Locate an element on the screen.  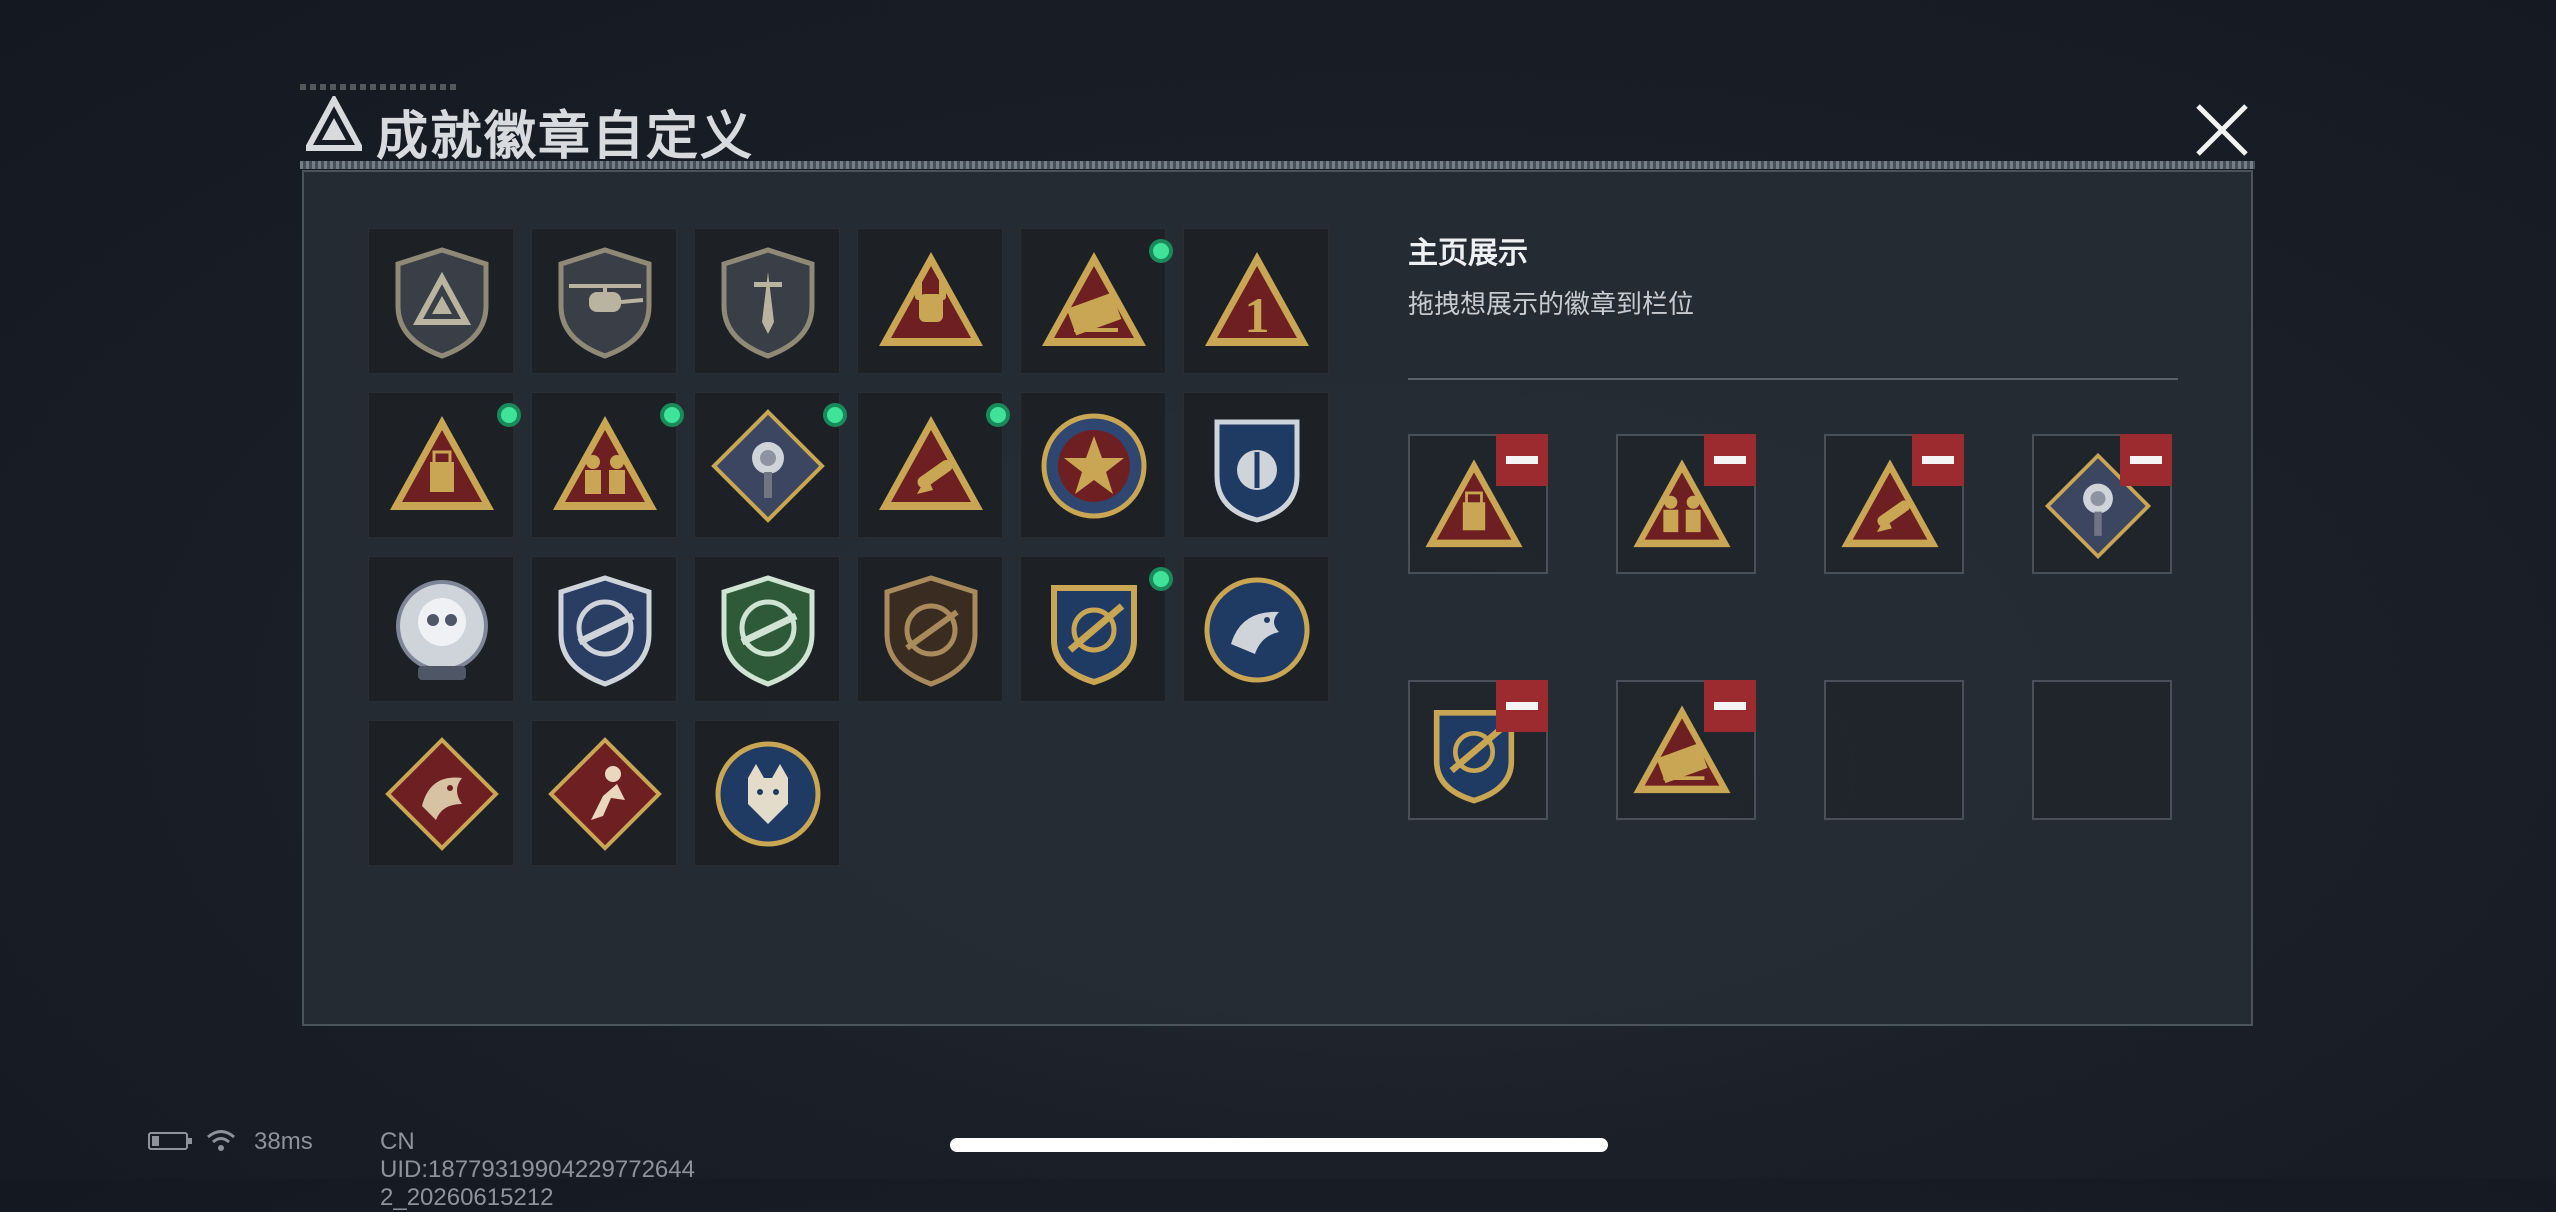
showcase-divider is located at coordinates (1793, 379).